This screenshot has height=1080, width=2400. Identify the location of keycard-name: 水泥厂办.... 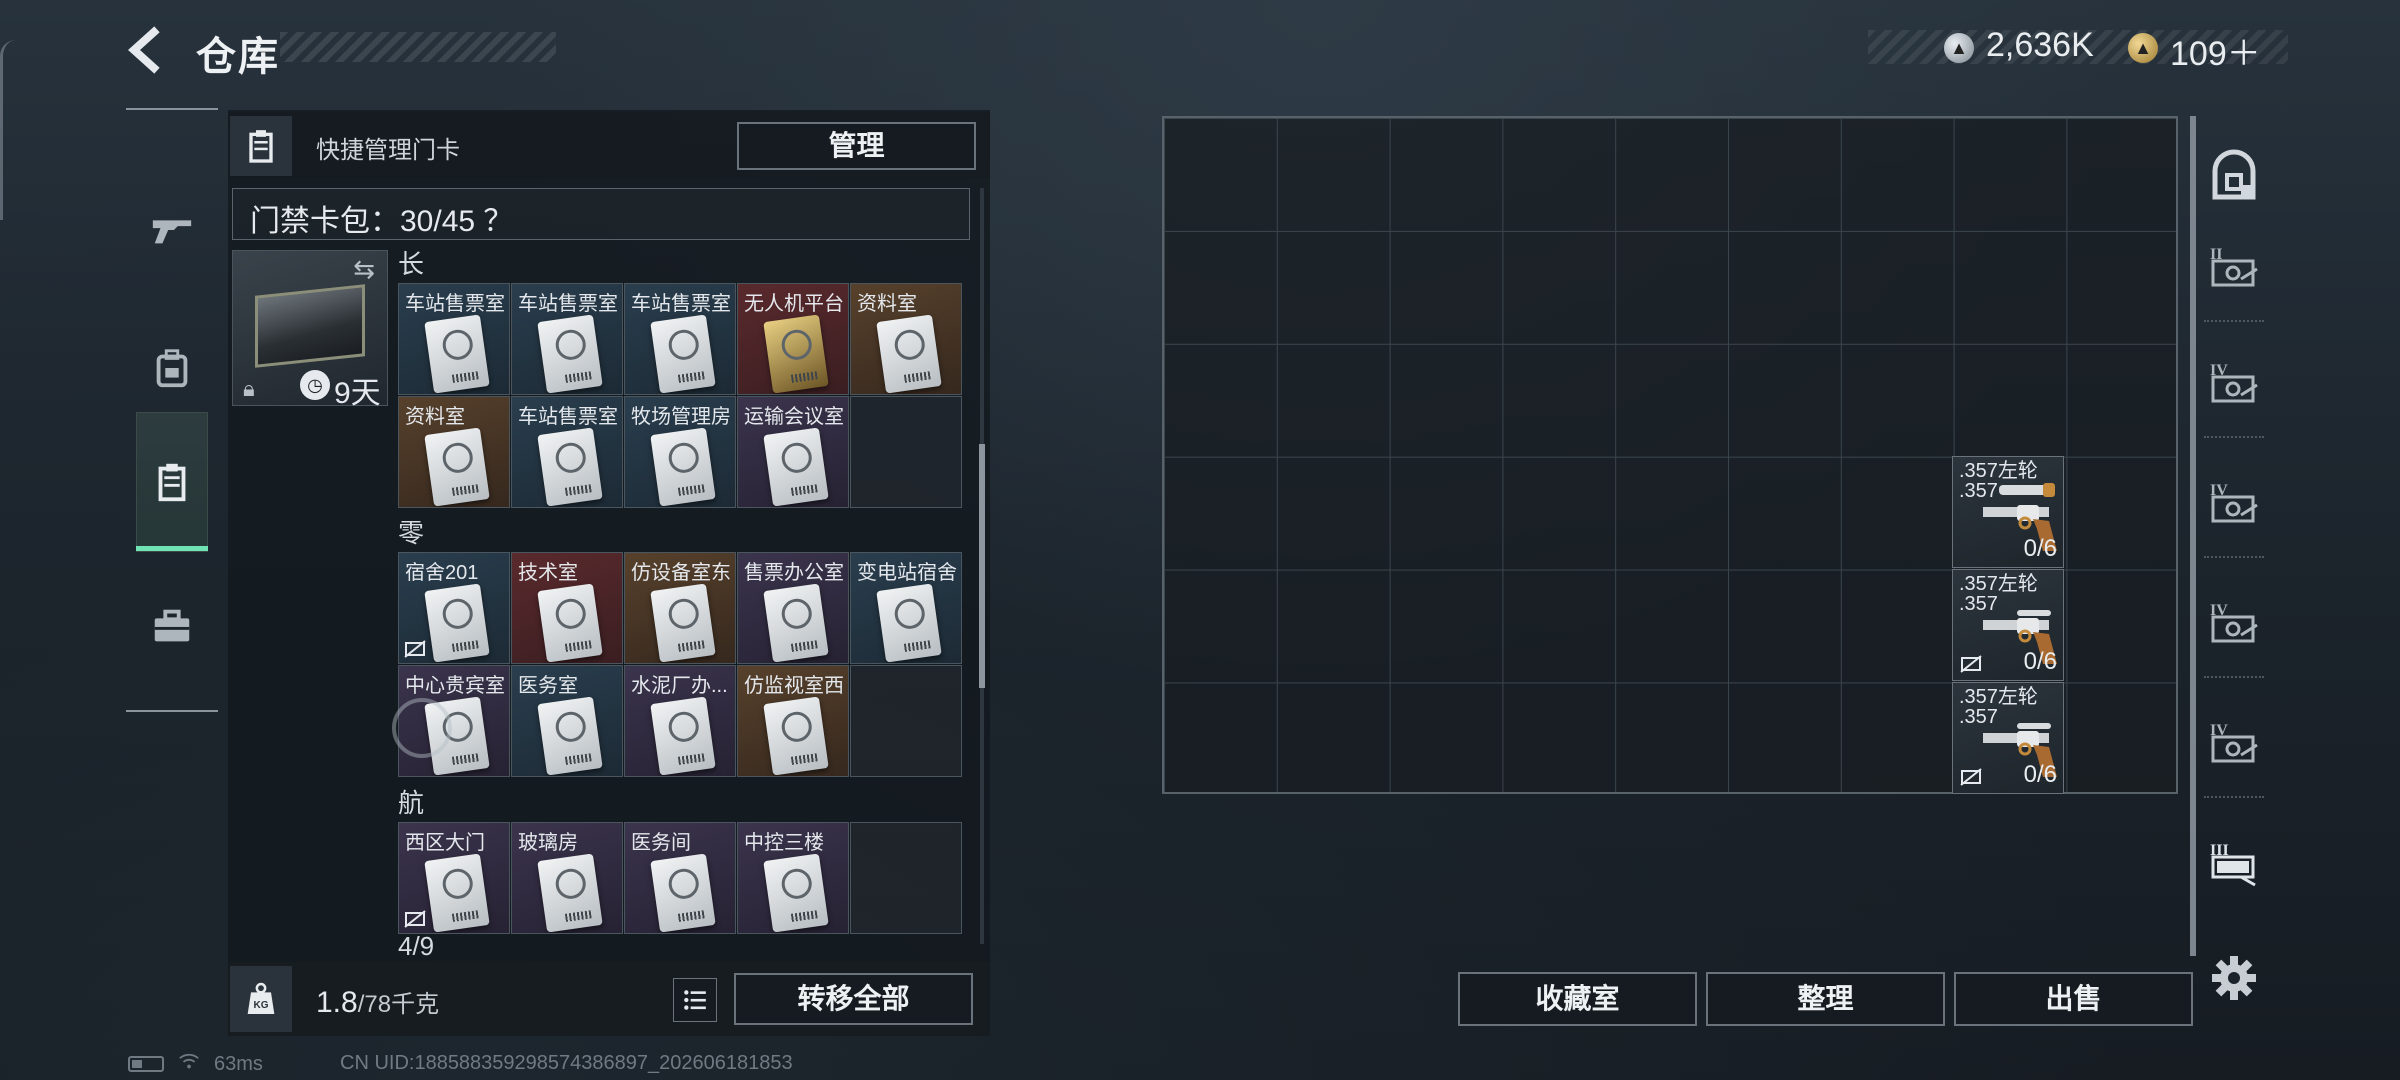
(679, 686).